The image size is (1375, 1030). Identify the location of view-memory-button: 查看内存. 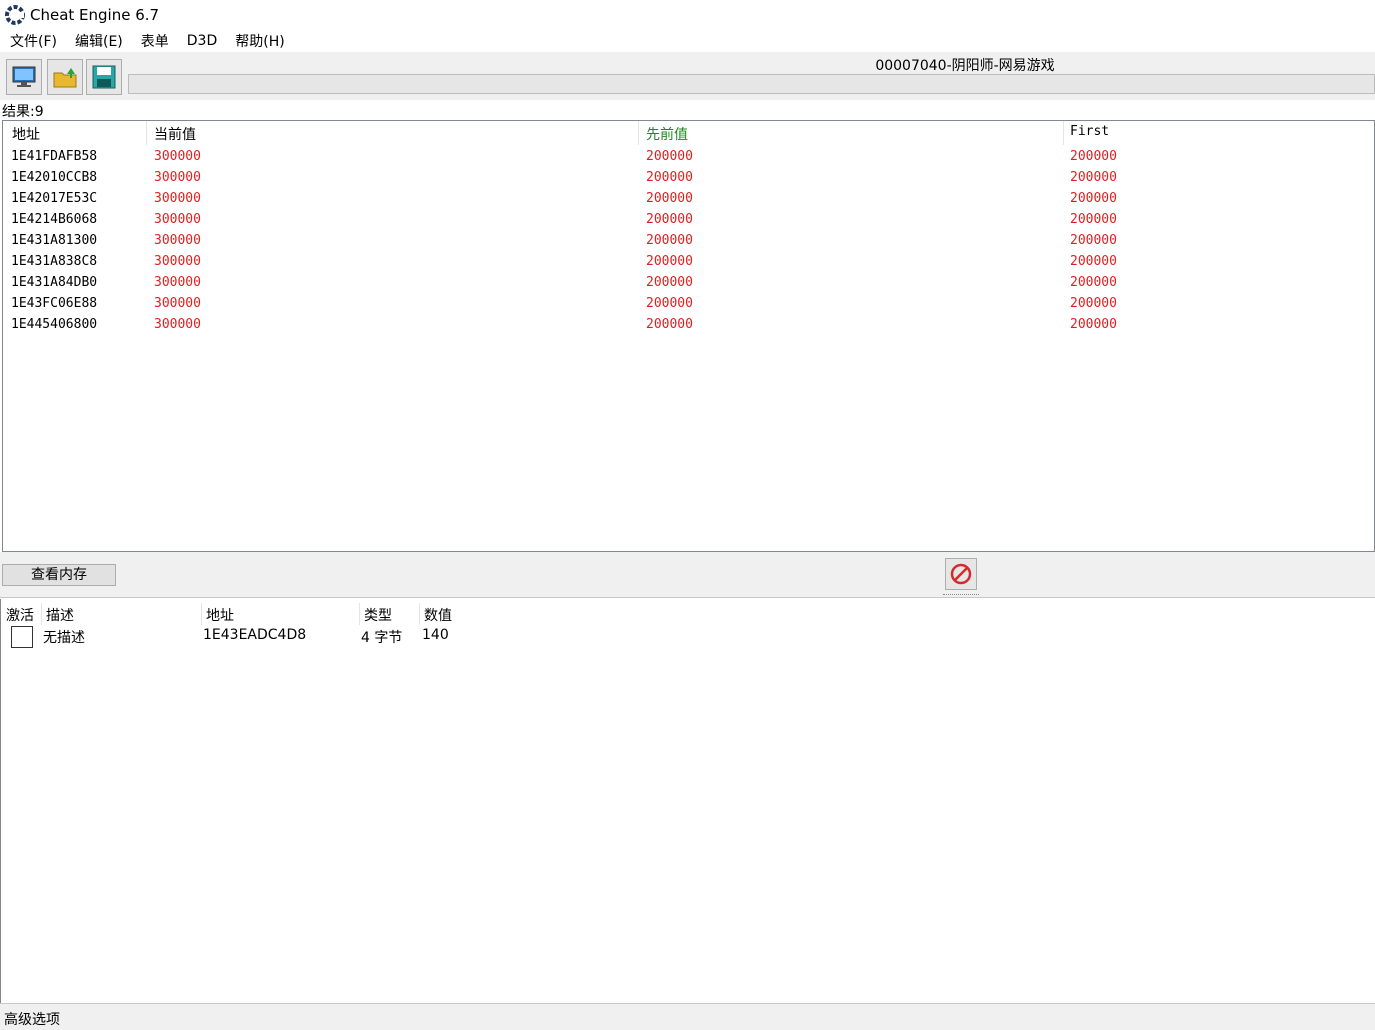
(59, 575).